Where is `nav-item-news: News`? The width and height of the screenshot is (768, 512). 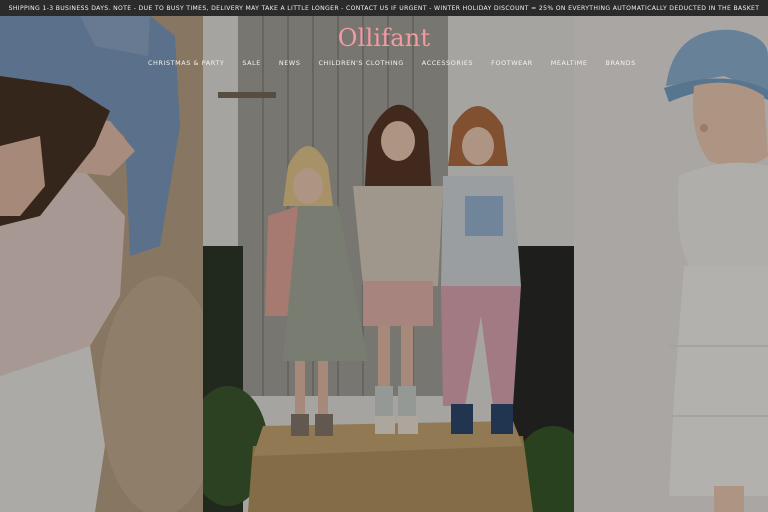 nav-item-news: News is located at coordinates (290, 63).